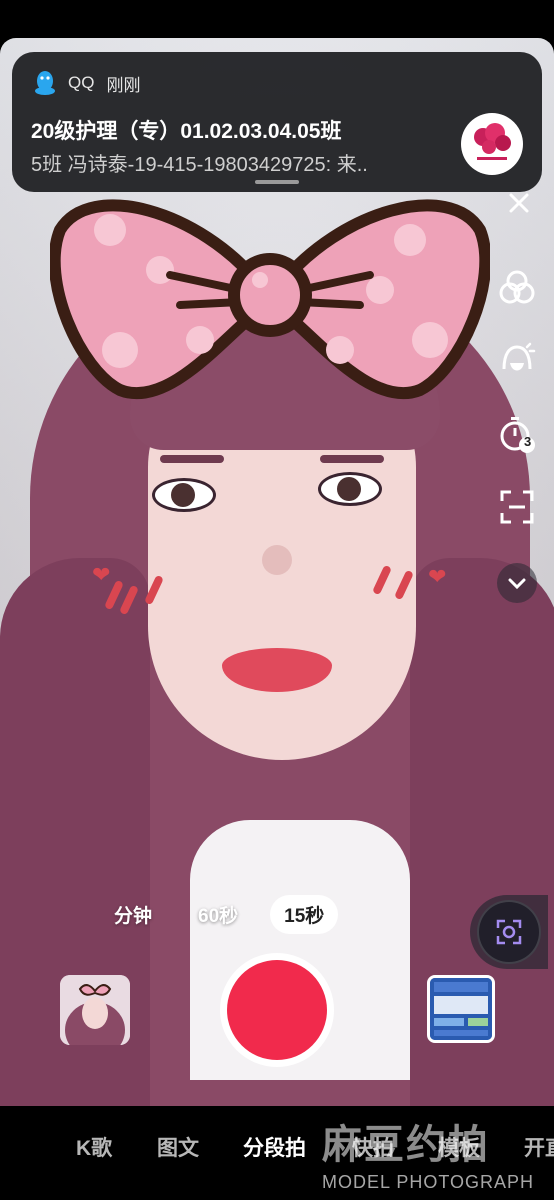 This screenshot has width=554, height=1200. I want to click on filter-icon, so click(517, 288).